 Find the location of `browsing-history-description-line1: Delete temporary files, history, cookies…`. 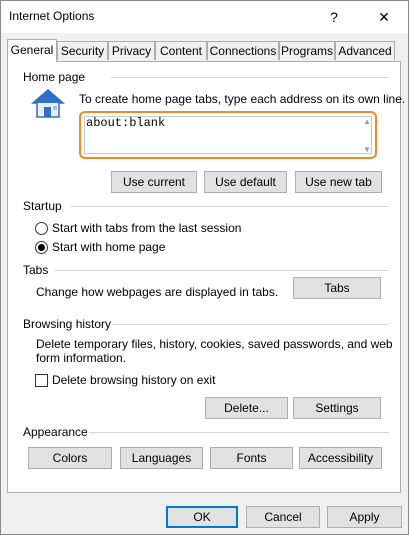

browsing-history-description-line1: Delete temporary files, history, cookies… is located at coordinates (214, 344).